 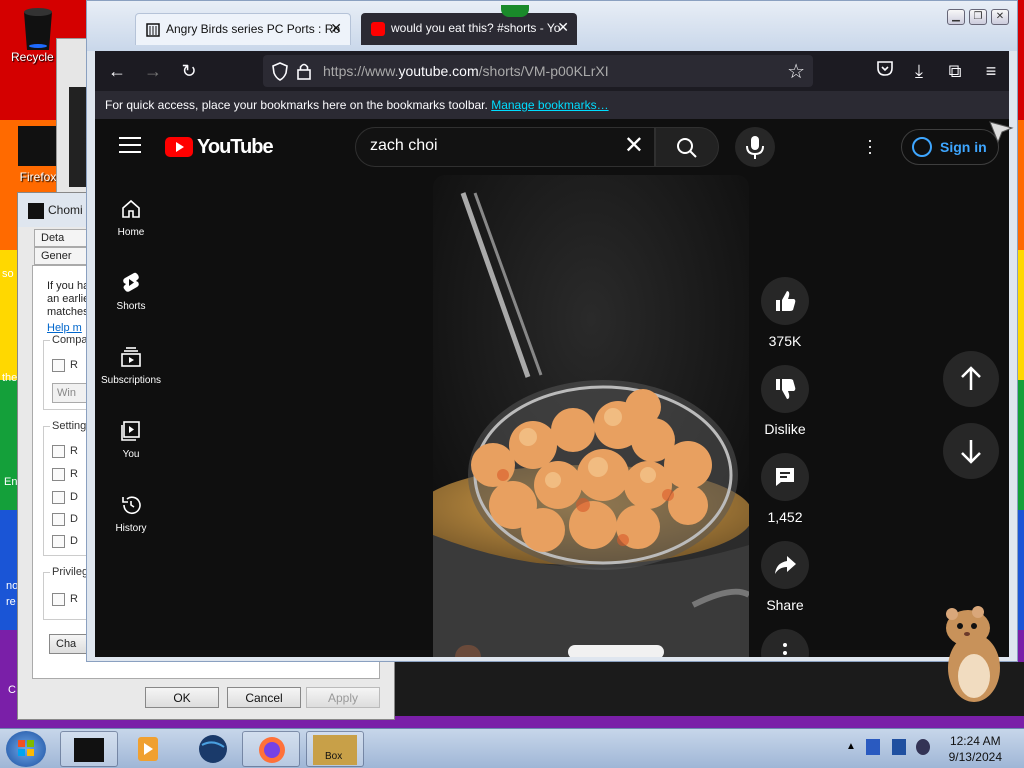 I want to click on forward-button: →, so click(x=153, y=71).